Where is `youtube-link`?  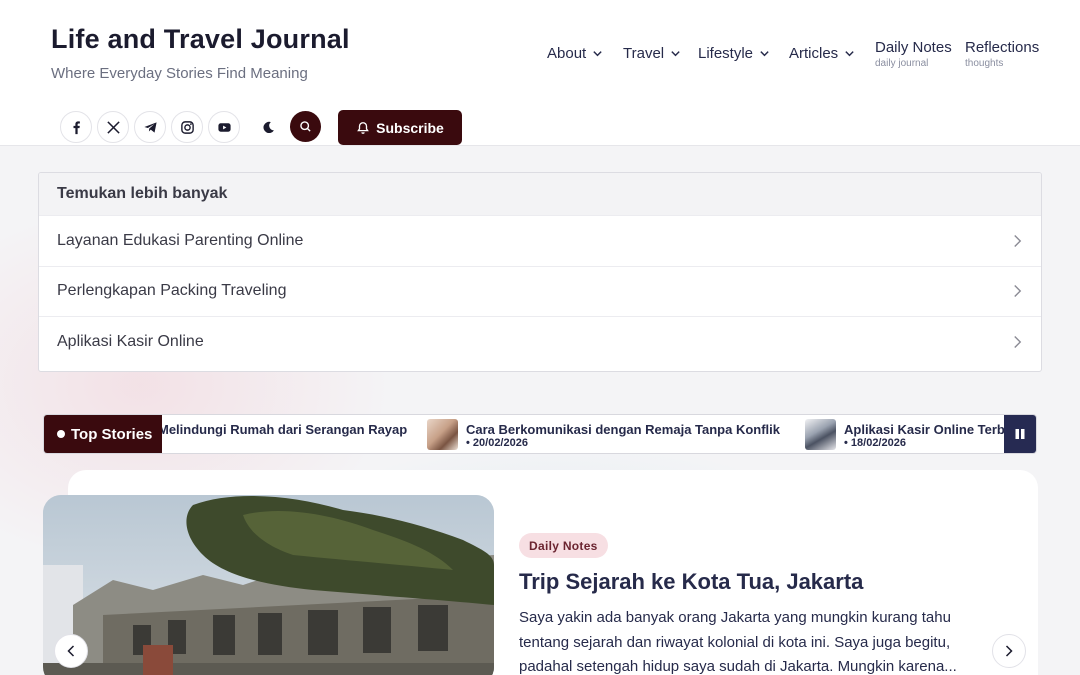
youtube-link is located at coordinates (224, 127).